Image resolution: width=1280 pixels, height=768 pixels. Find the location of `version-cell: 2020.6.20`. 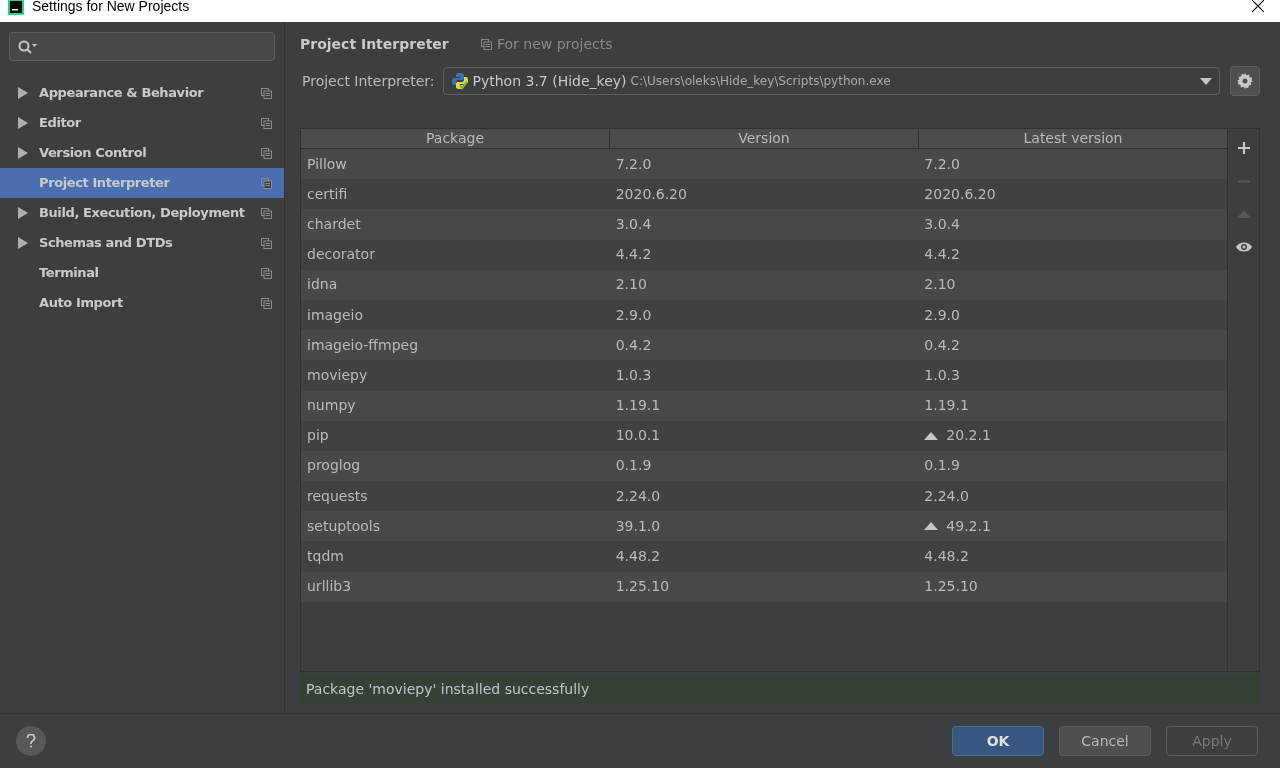

version-cell: 2020.6.20 is located at coordinates (651, 193).